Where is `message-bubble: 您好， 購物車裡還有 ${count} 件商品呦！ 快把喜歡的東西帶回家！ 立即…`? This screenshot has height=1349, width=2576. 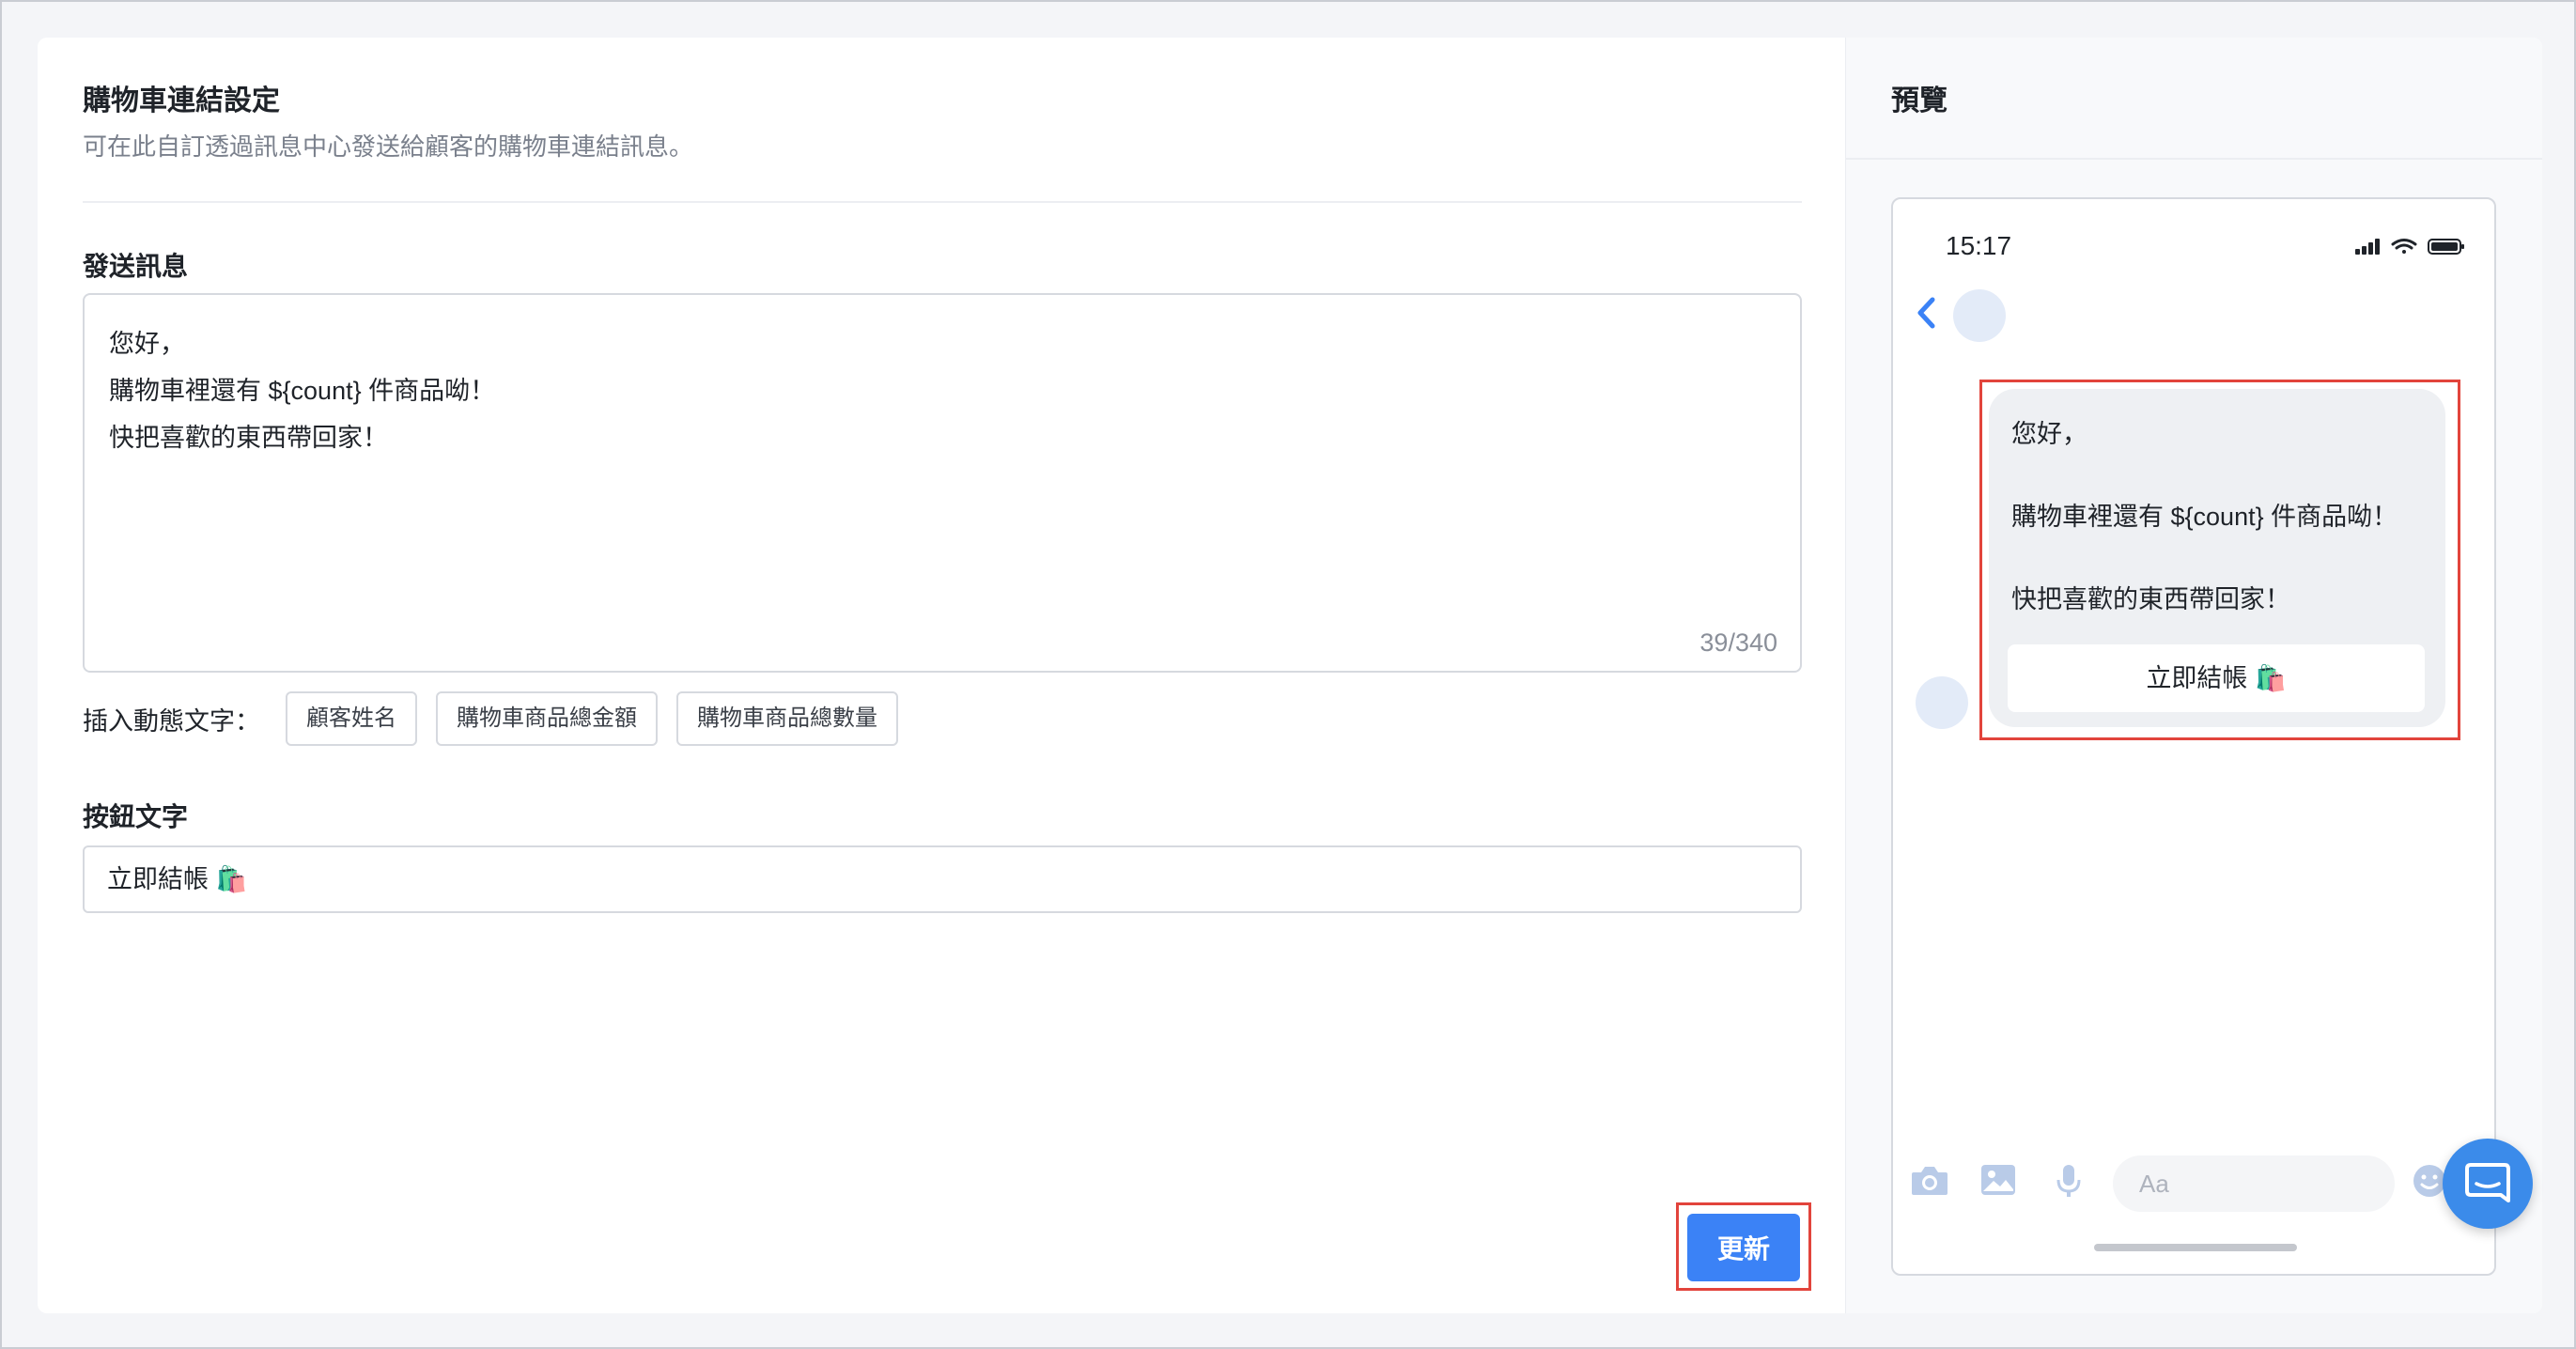
message-bubble: 您好， 購物車裡還有 ${count} 件商品呦！ 快把喜歡的東西帶回家！ 立即… is located at coordinates (2217, 558).